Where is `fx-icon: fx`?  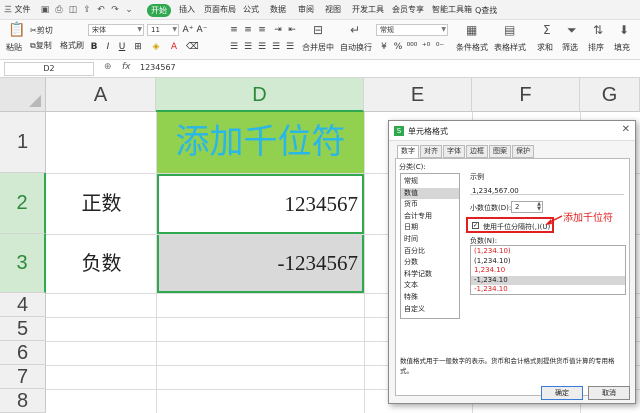
fx-icon: fx is located at coordinates (126, 67).